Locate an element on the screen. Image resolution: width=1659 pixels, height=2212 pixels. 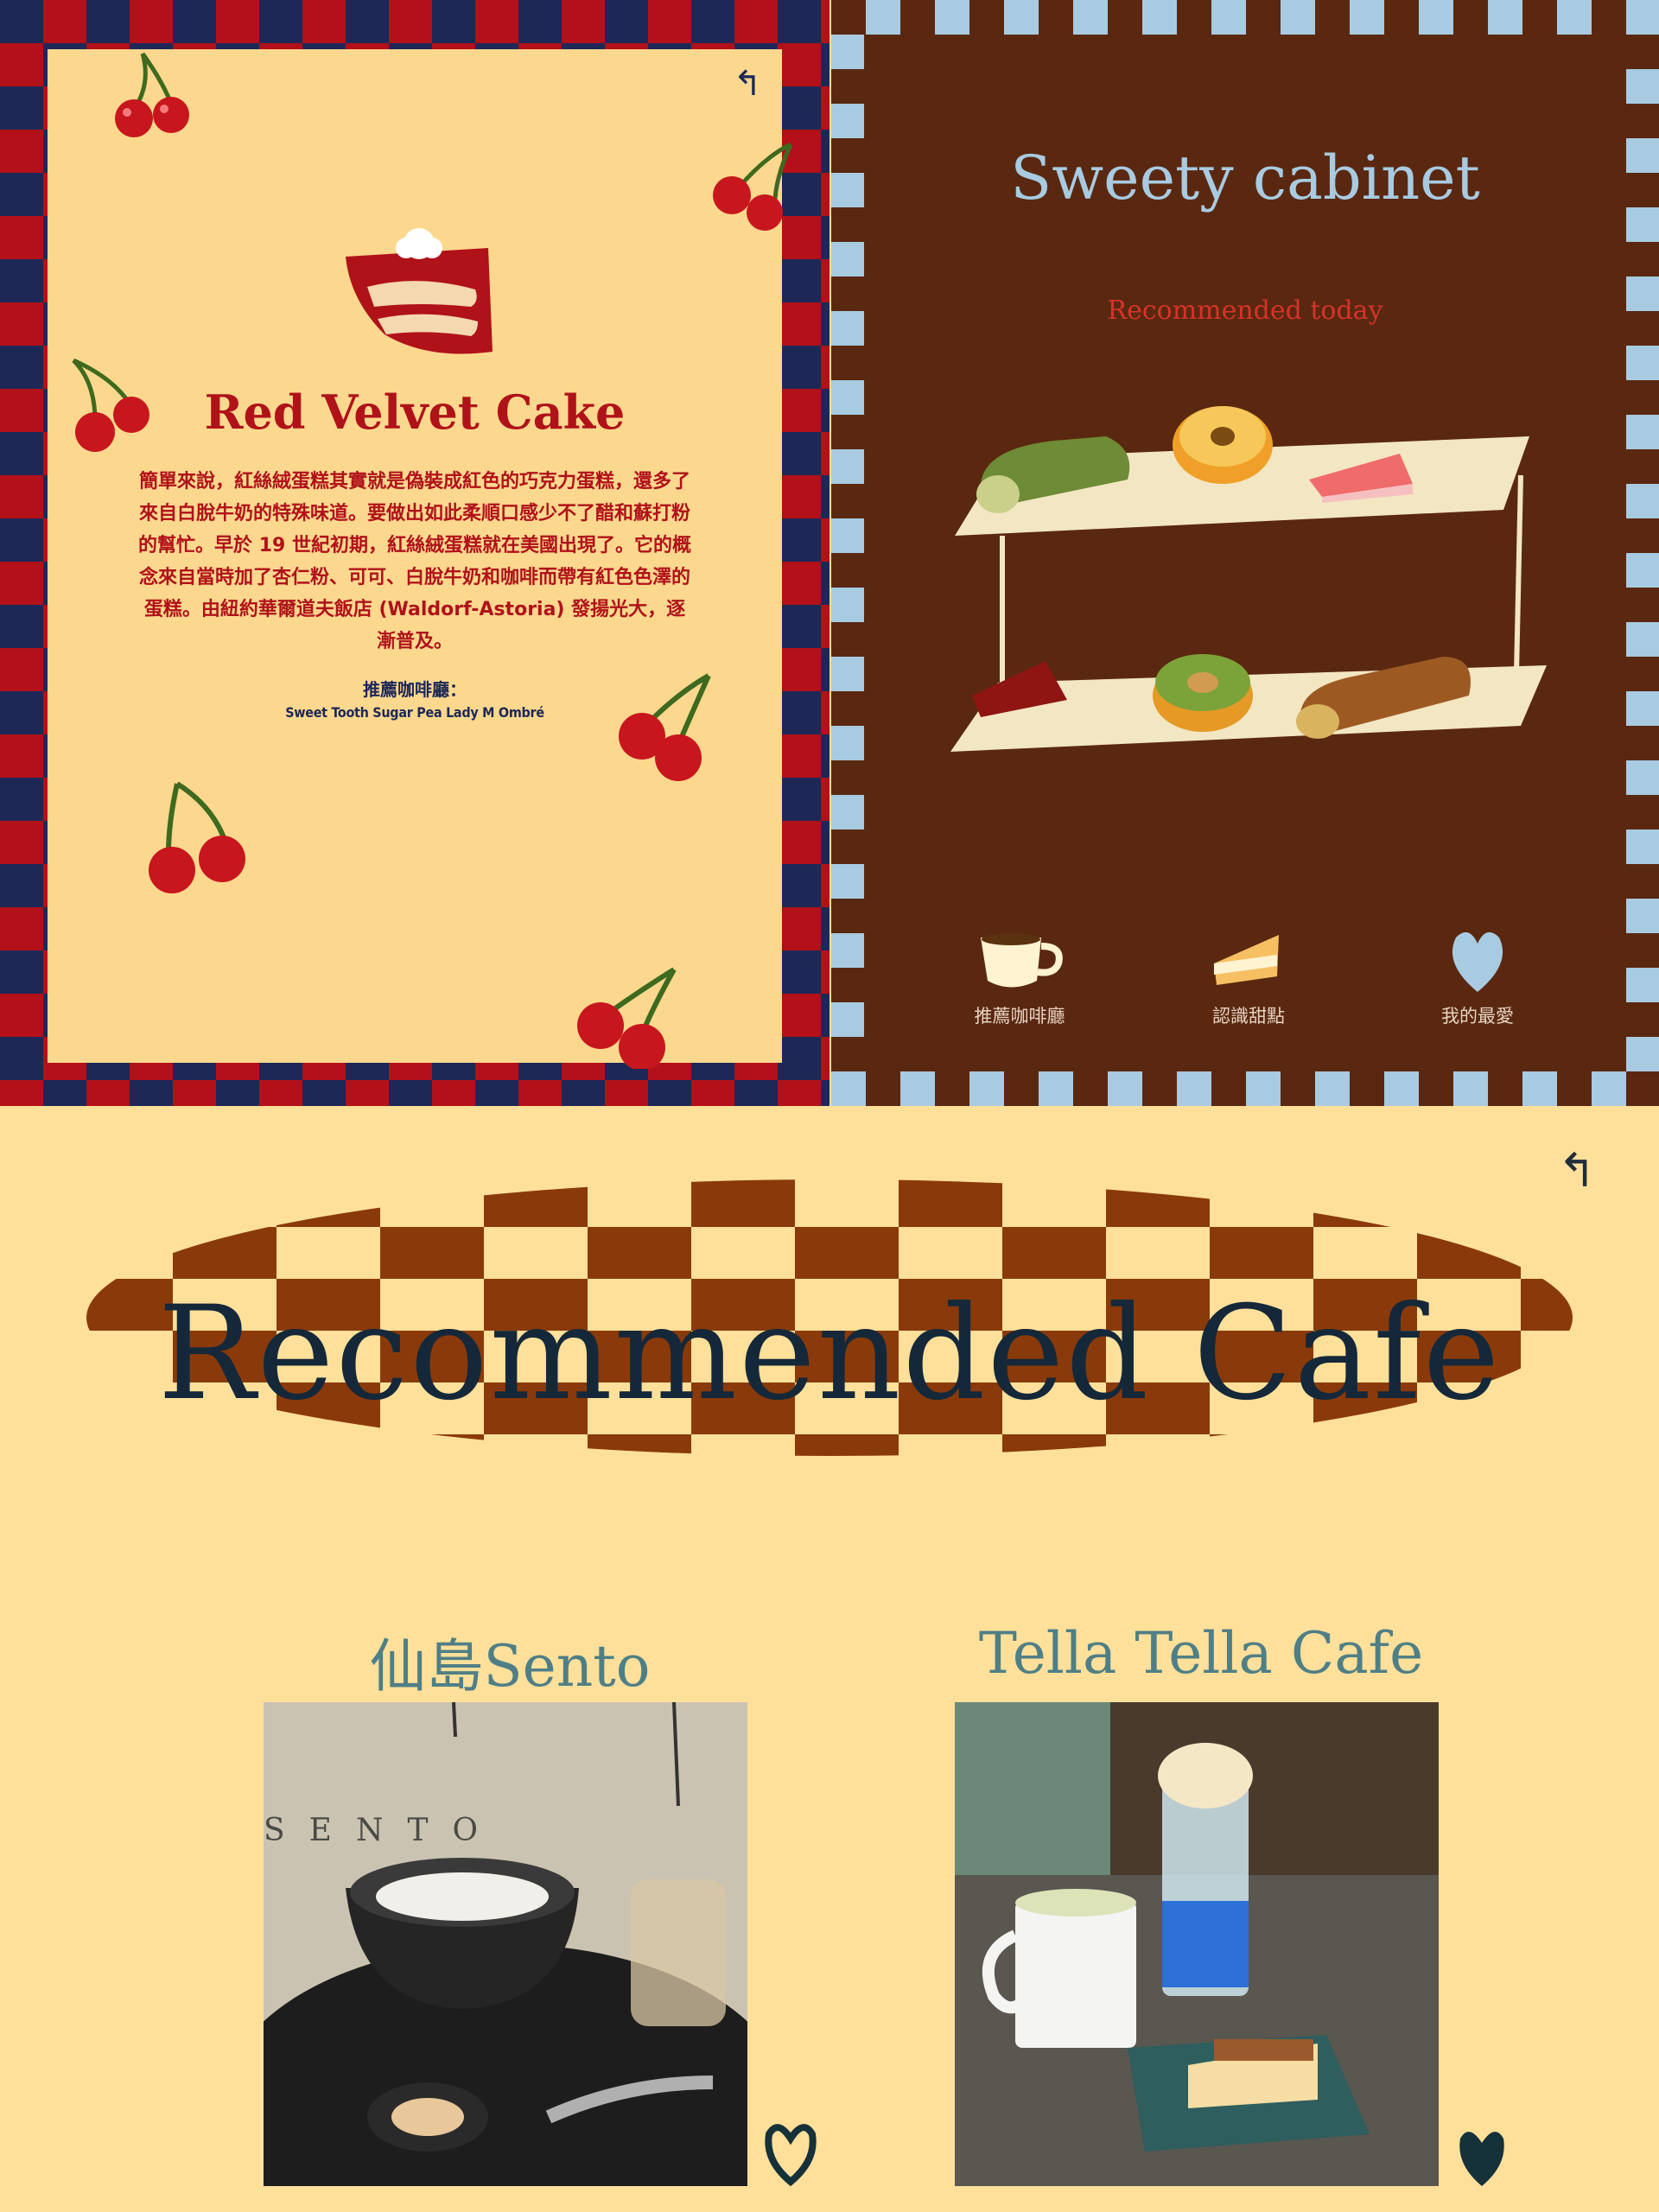
heart-filled-icon is located at coordinates (1481, 2159).